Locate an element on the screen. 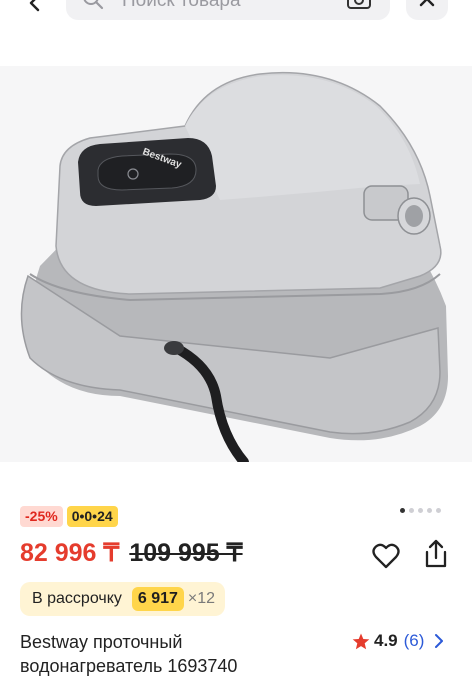  old-price: 109 995 ₸ is located at coordinates (186, 553).